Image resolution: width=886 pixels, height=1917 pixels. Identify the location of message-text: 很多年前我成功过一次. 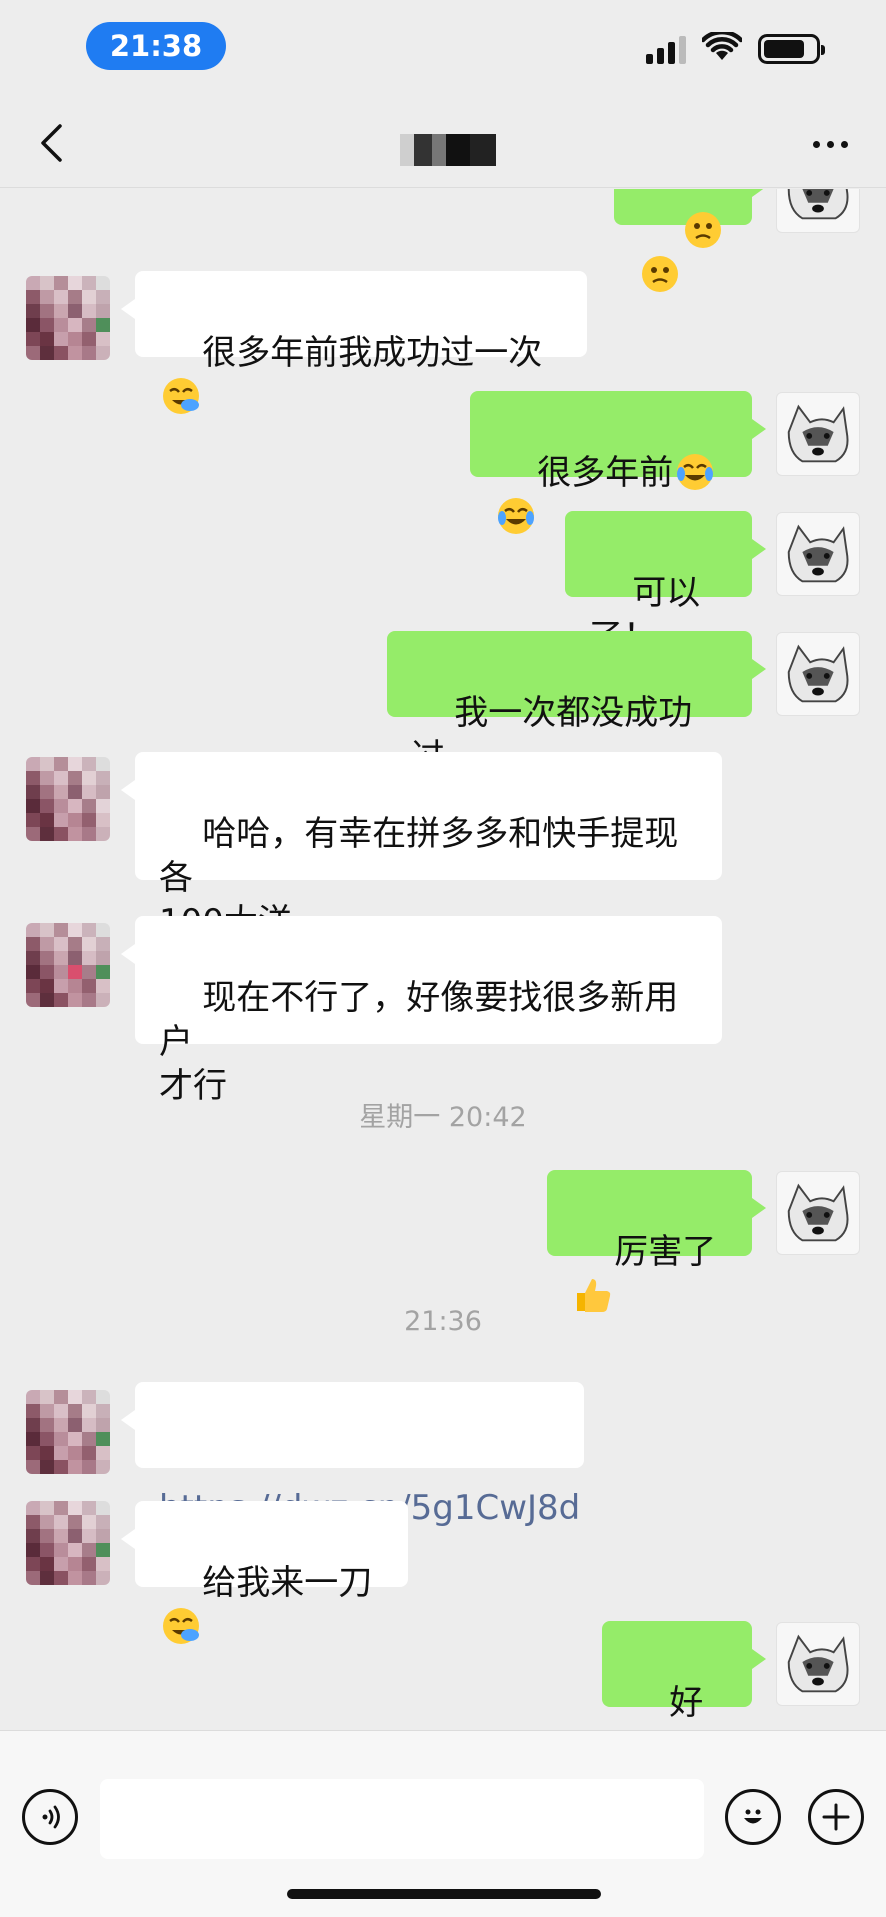
(372, 353).